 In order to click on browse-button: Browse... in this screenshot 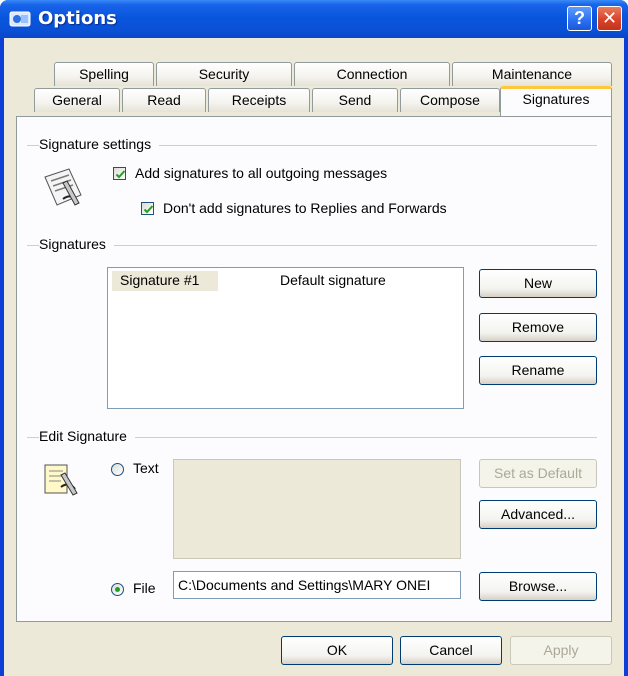, I will do `click(538, 586)`.